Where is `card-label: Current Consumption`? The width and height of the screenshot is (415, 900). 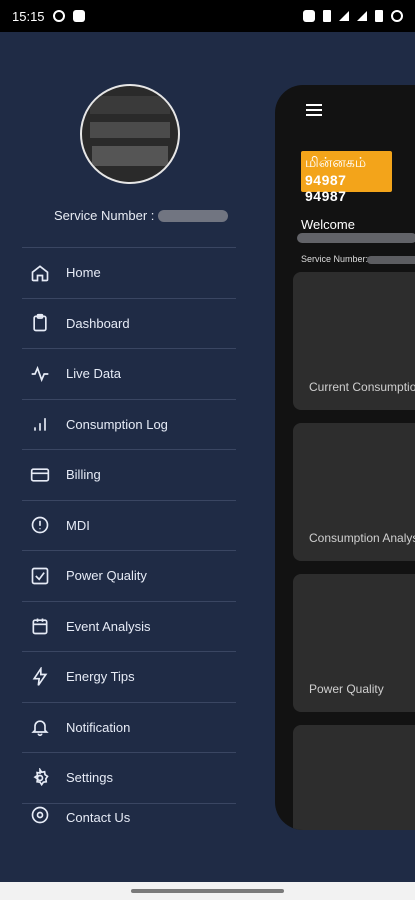
card-label: Current Consumption is located at coordinates (362, 387).